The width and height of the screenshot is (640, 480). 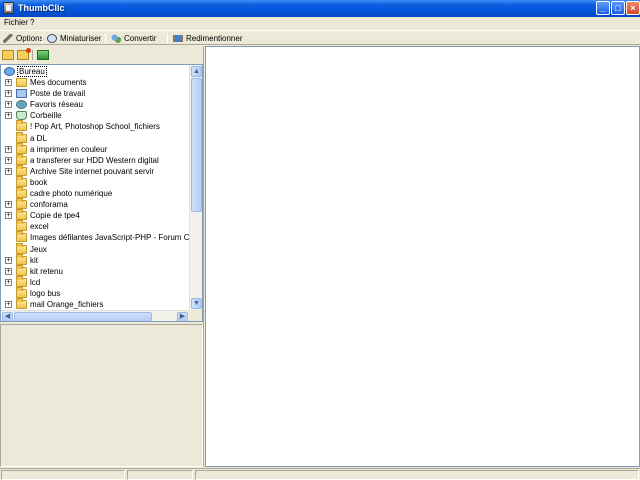 I want to click on tree-item: ! Pop Art, Photoshop School_fichiers, so click(x=95, y=126).